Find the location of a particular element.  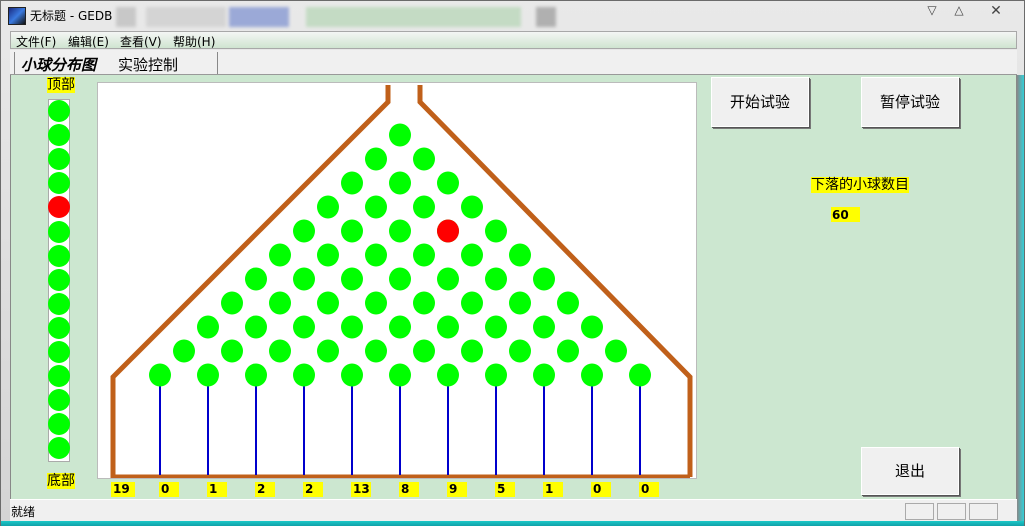

bin-count: 19 is located at coordinates (123, 489).